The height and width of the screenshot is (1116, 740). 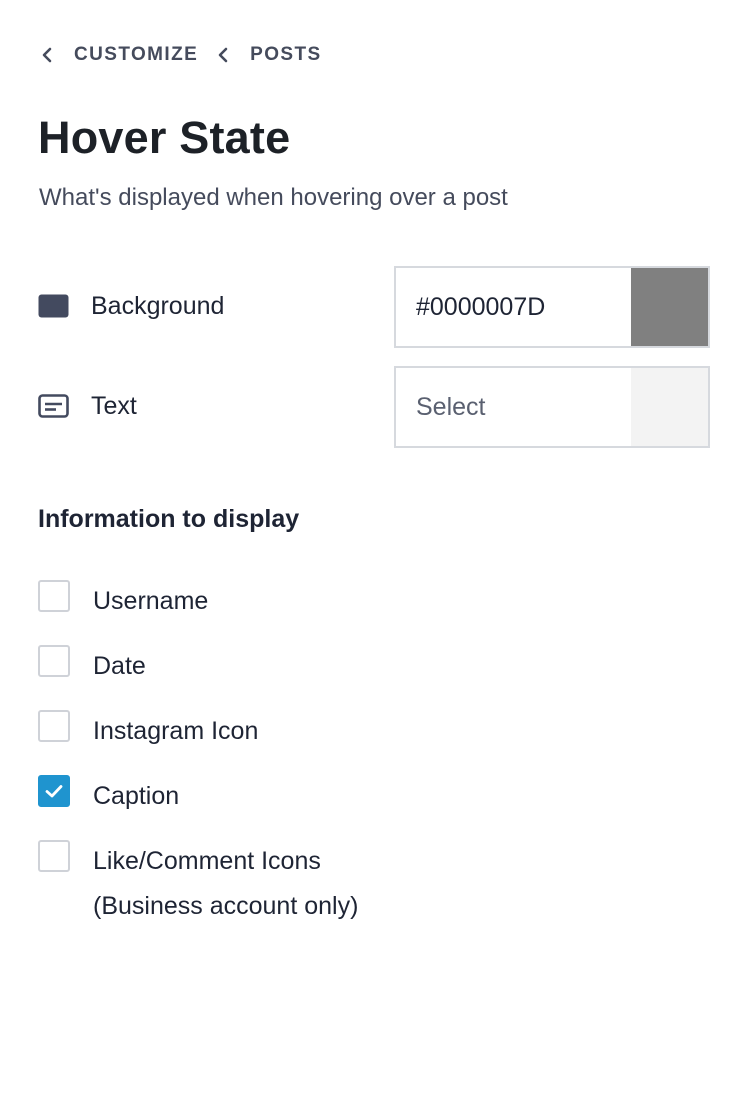 I want to click on breadcrumb-label: CUSTOMIZE, so click(x=136, y=54).